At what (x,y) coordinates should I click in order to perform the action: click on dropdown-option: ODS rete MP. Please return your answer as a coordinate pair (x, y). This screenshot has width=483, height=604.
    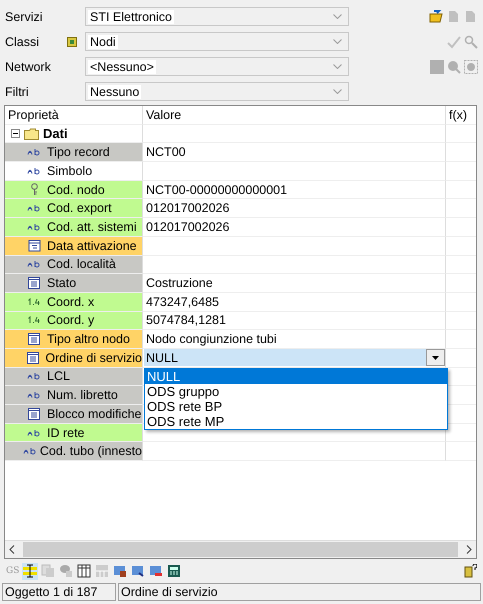
    Looking at the image, I should click on (296, 421).